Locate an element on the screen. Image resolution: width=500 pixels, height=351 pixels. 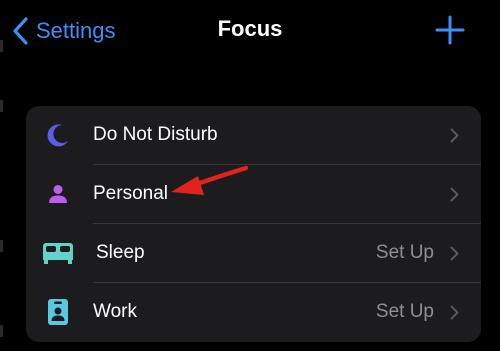
page-title: Focus is located at coordinates (250, 28).